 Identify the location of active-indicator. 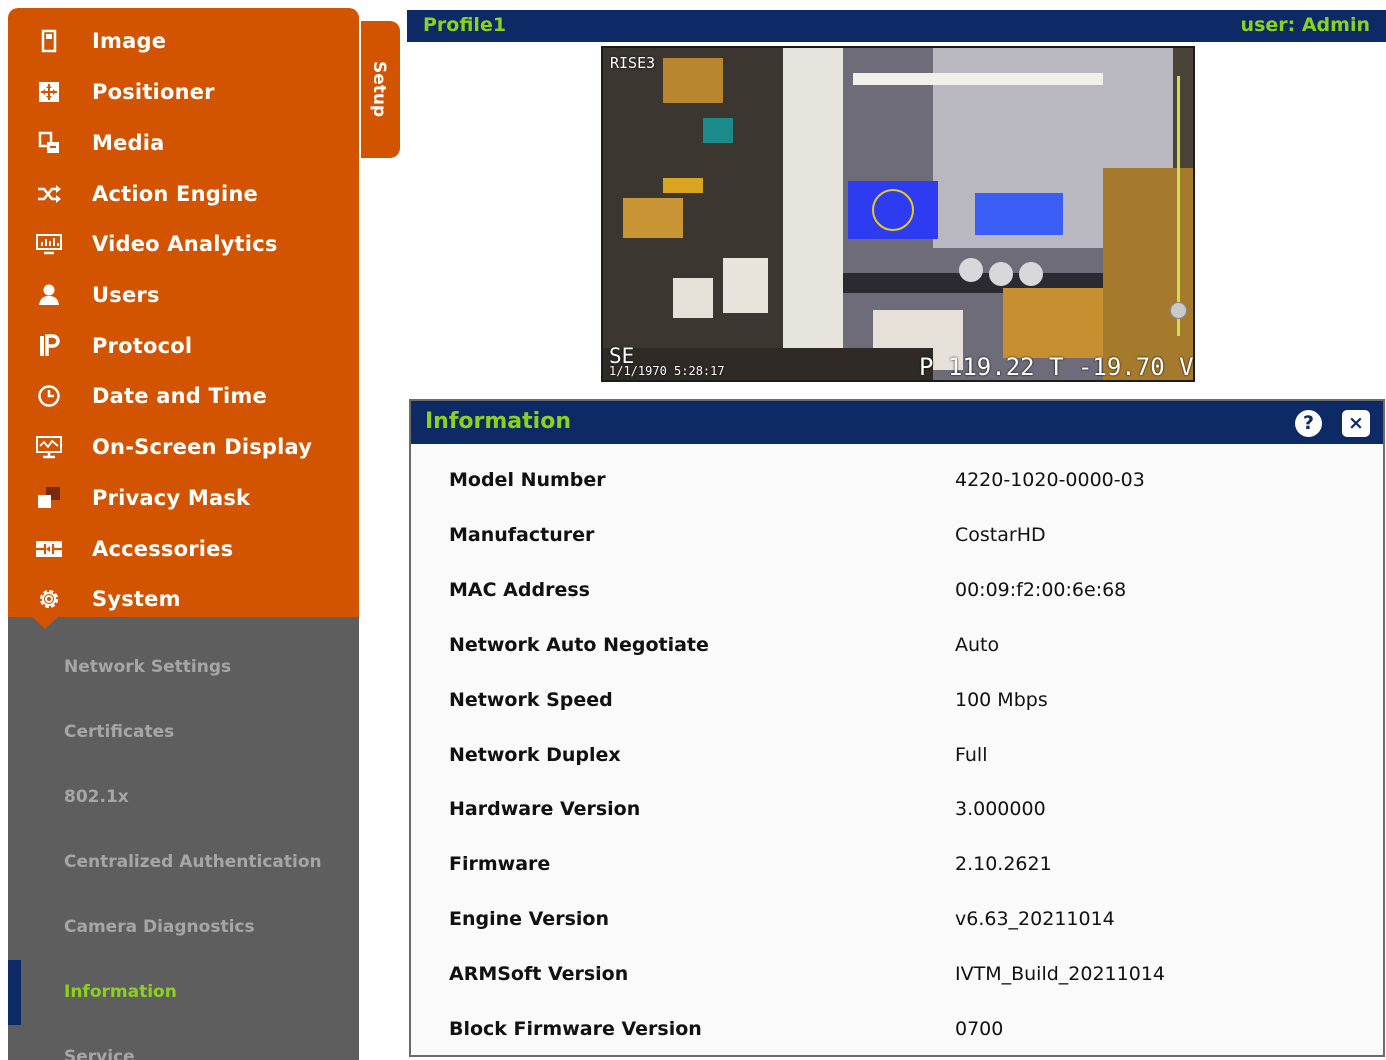
(14, 992).